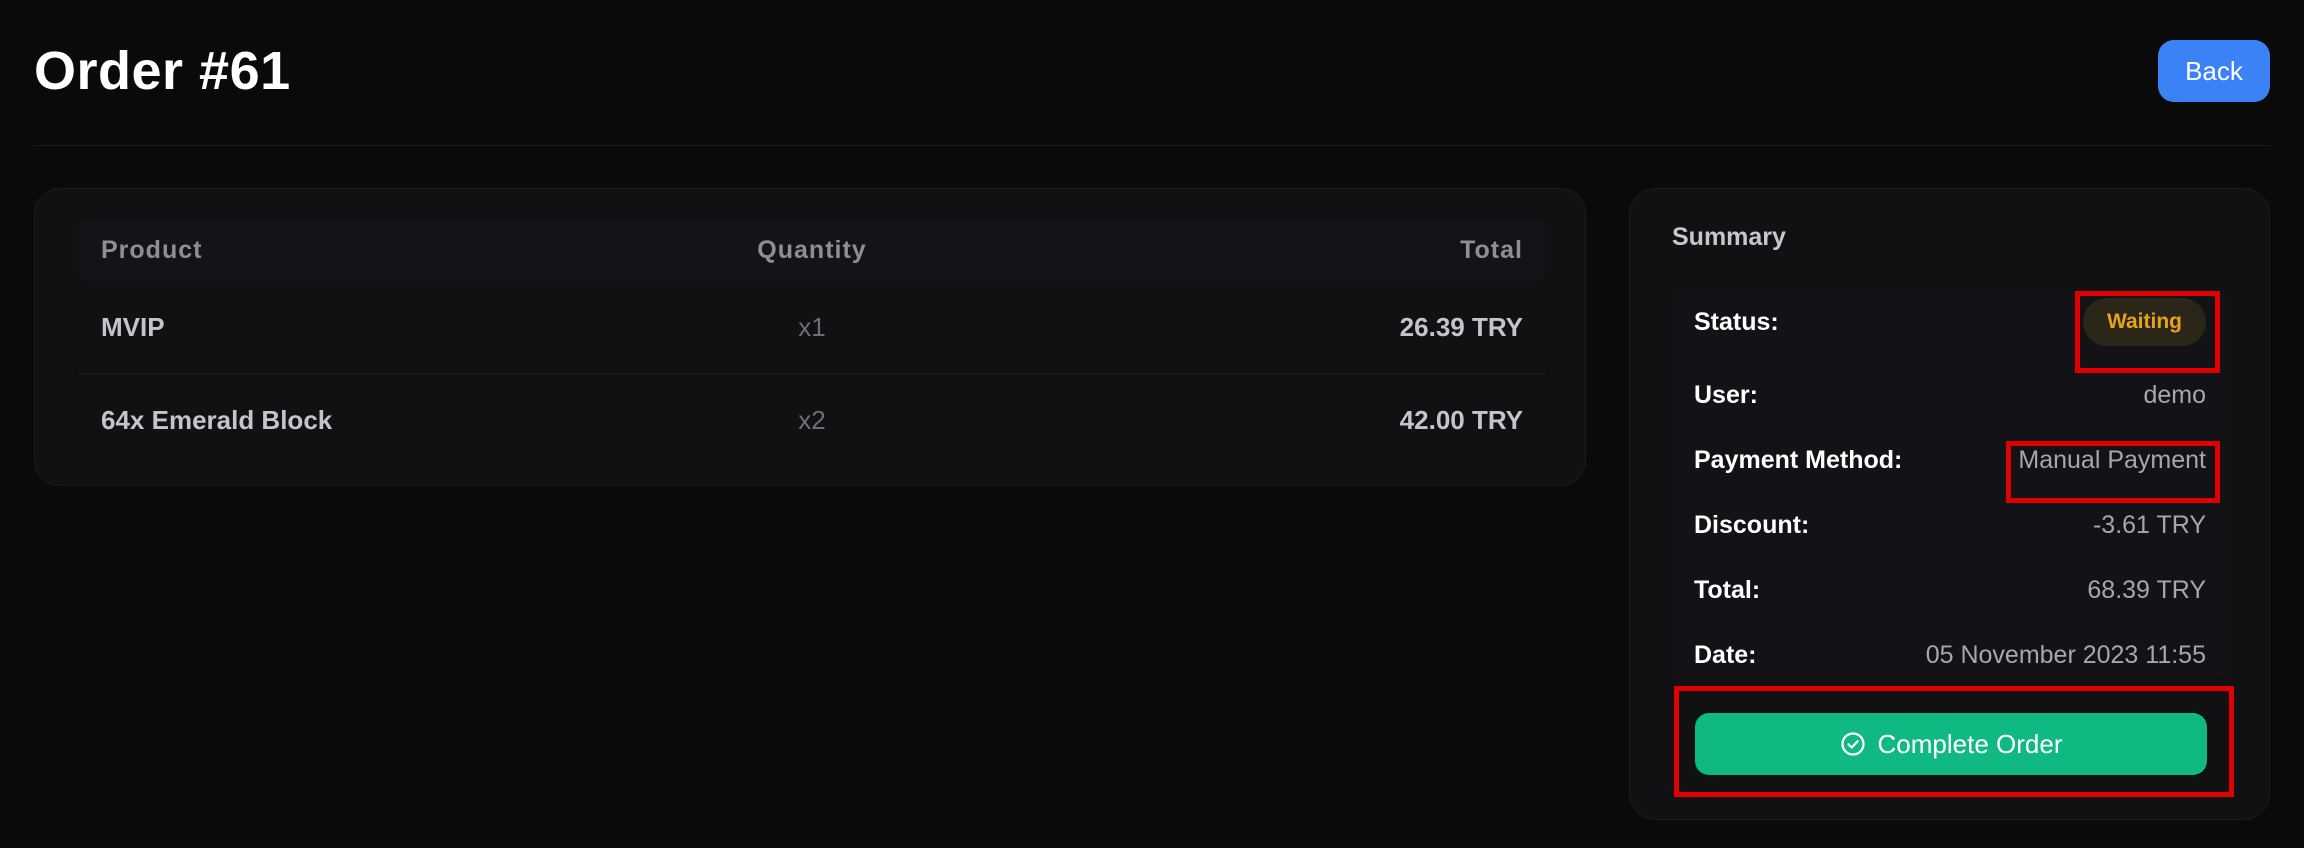 The width and height of the screenshot is (2304, 848). Describe the element at coordinates (2174, 394) in the screenshot. I see `user-value: demo` at that location.